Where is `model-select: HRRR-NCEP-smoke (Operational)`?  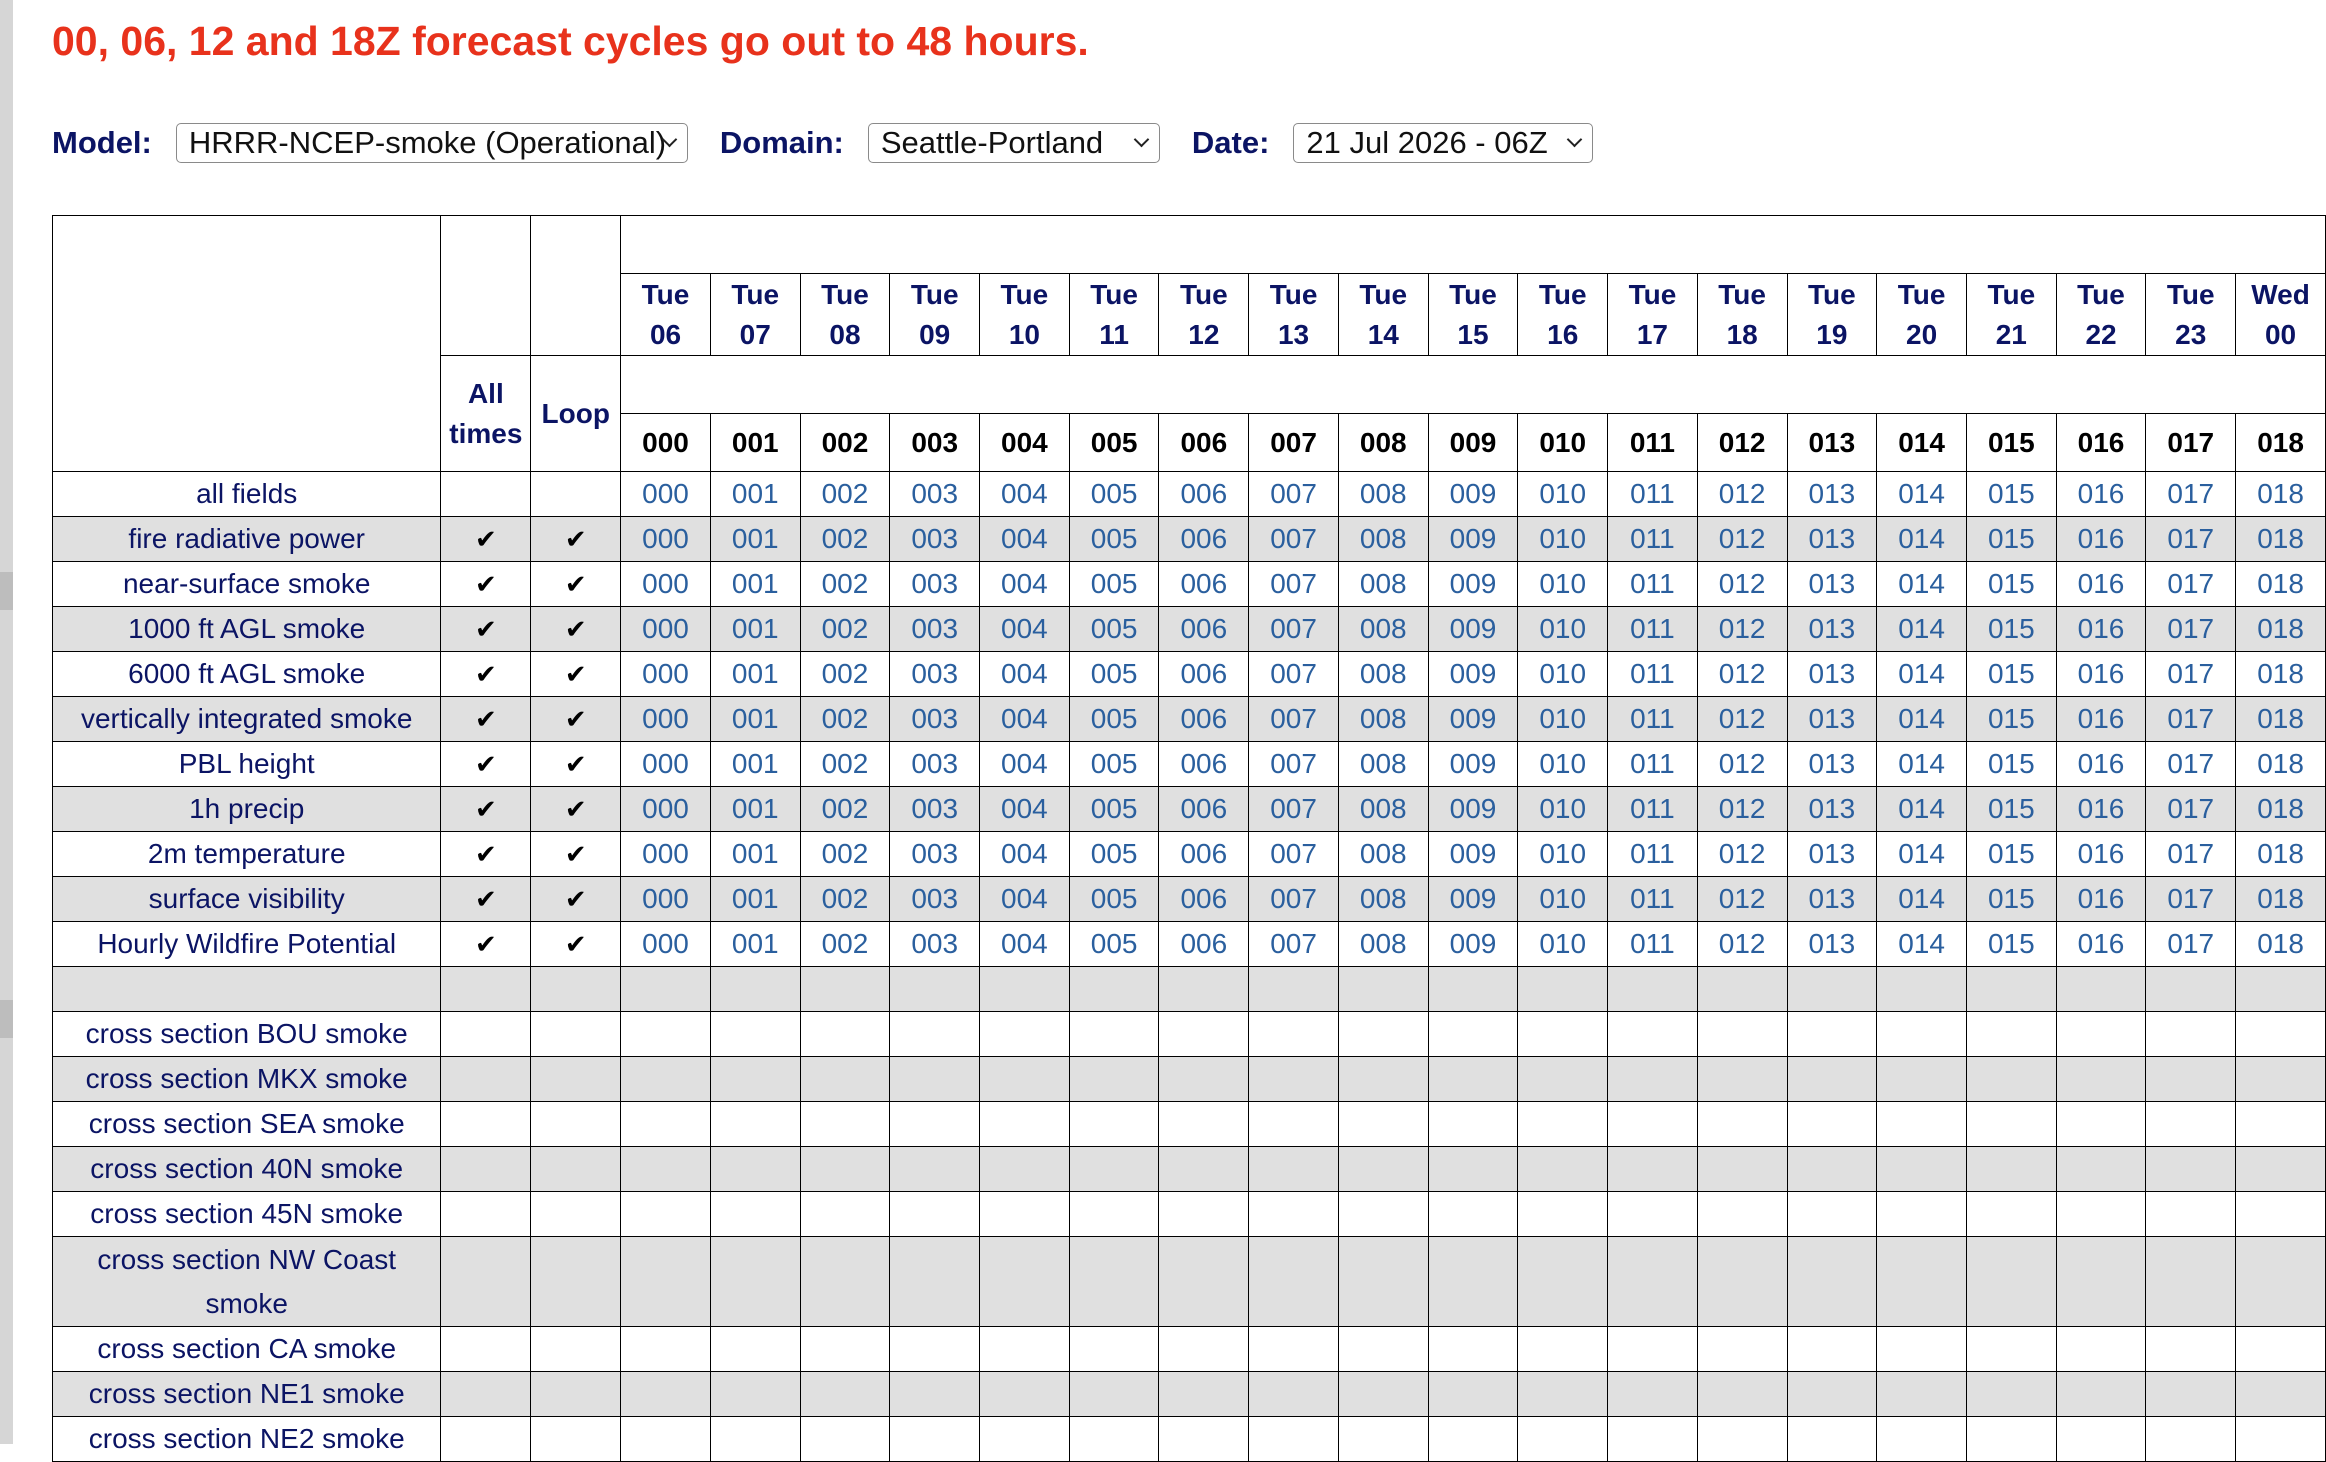
model-select: HRRR-NCEP-smoke (Operational) is located at coordinates (431, 143).